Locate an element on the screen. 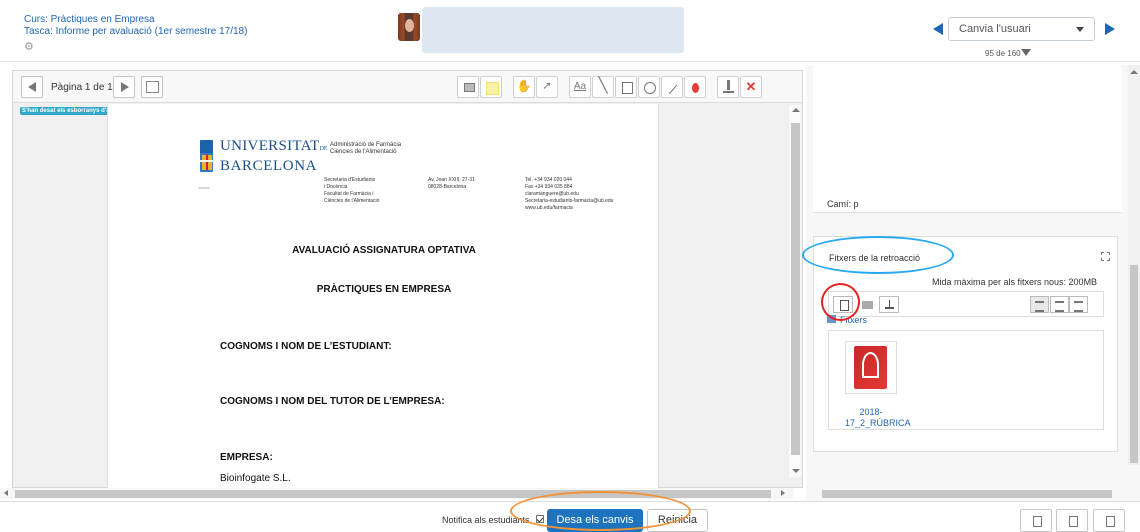 The width and height of the screenshot is (1140, 532). tree-view-icon is located at coordinates (1078, 304).